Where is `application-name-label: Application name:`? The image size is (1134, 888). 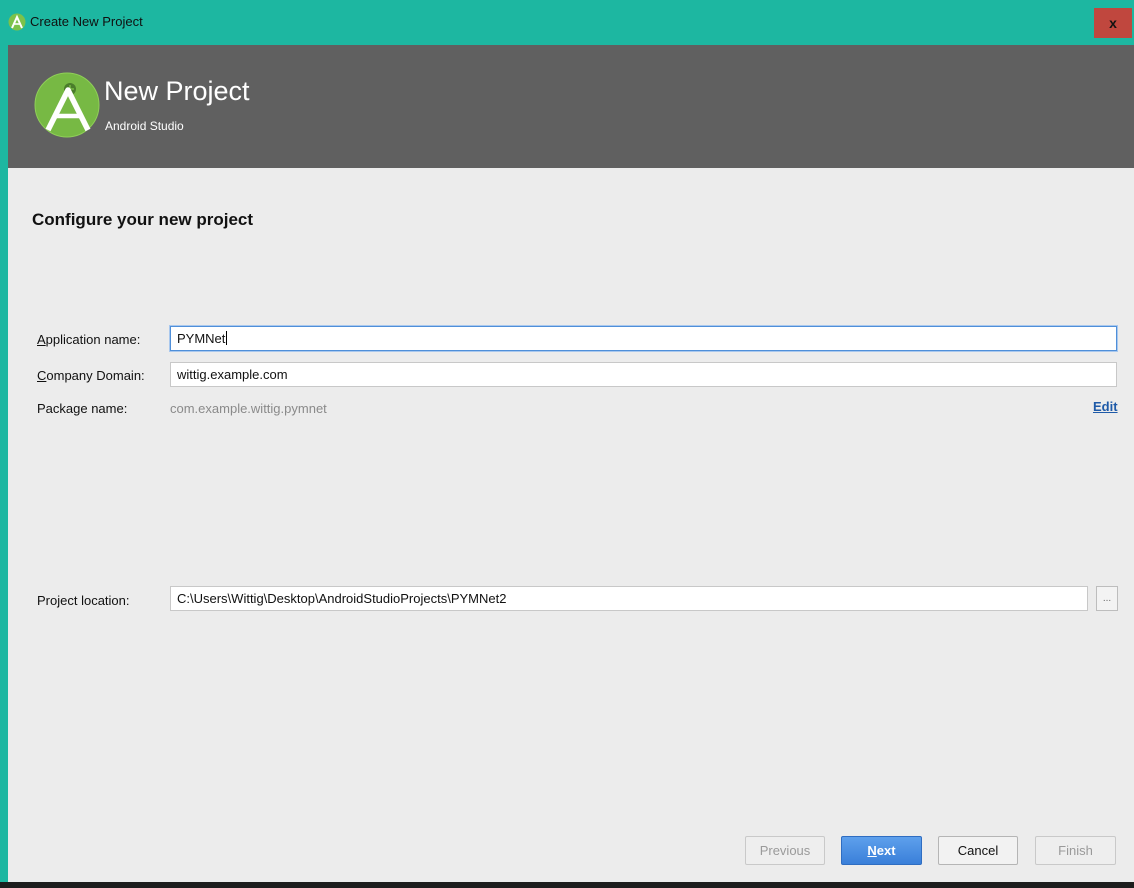 application-name-label: Application name: is located at coordinates (88, 339).